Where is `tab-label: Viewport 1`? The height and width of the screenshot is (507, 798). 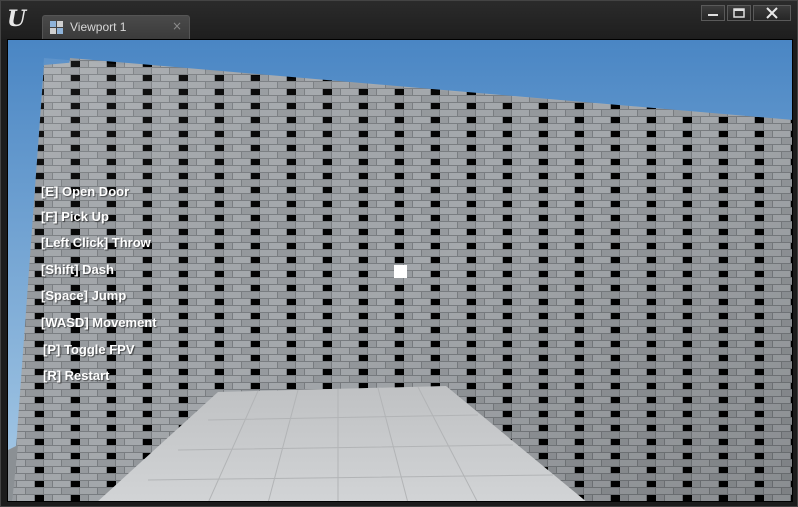
tab-label: Viewport 1 is located at coordinates (98, 27).